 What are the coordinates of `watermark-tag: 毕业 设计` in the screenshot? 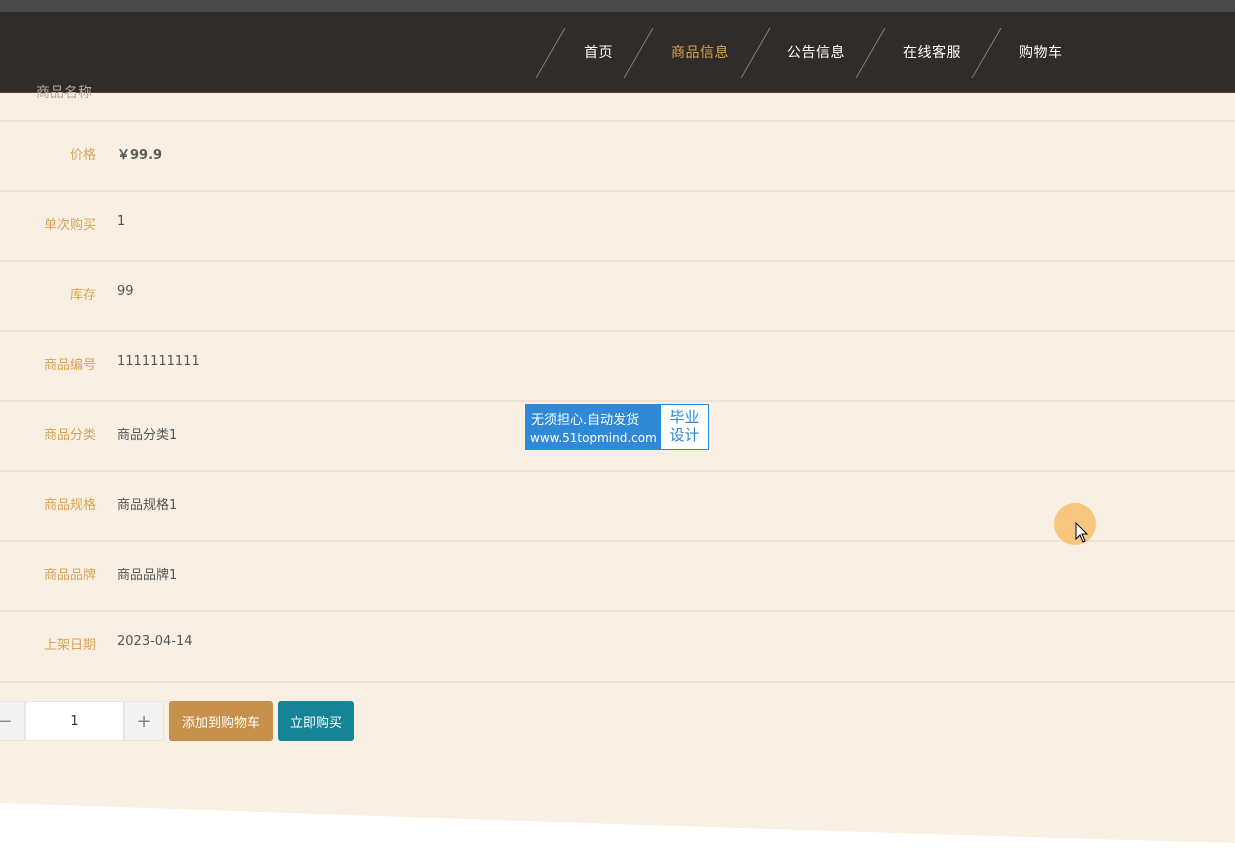 It's located at (684, 427).